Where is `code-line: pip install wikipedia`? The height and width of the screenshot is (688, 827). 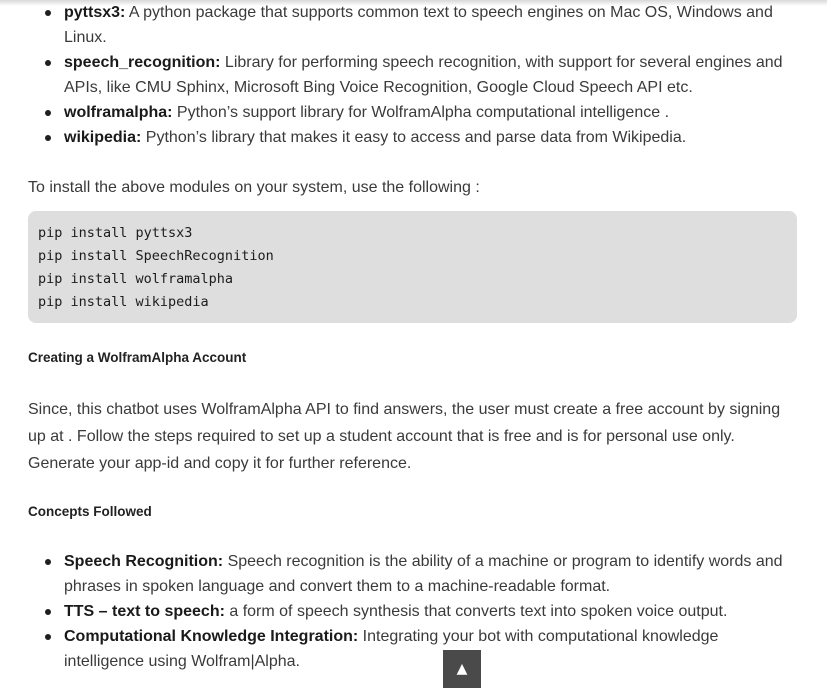
code-line: pip install wikipedia is located at coordinates (123, 302).